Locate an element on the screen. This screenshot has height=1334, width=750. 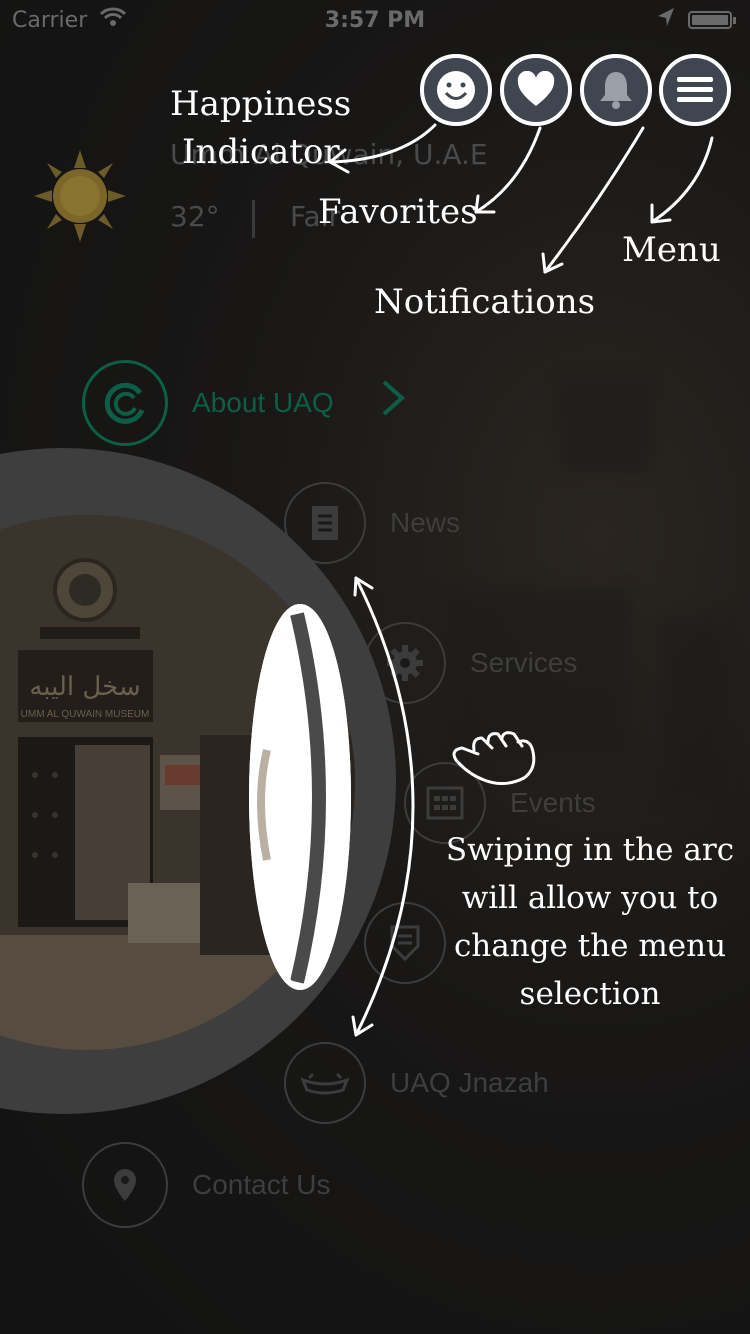
annotation-happiness-line2: Indicator is located at coordinates (261, 152).